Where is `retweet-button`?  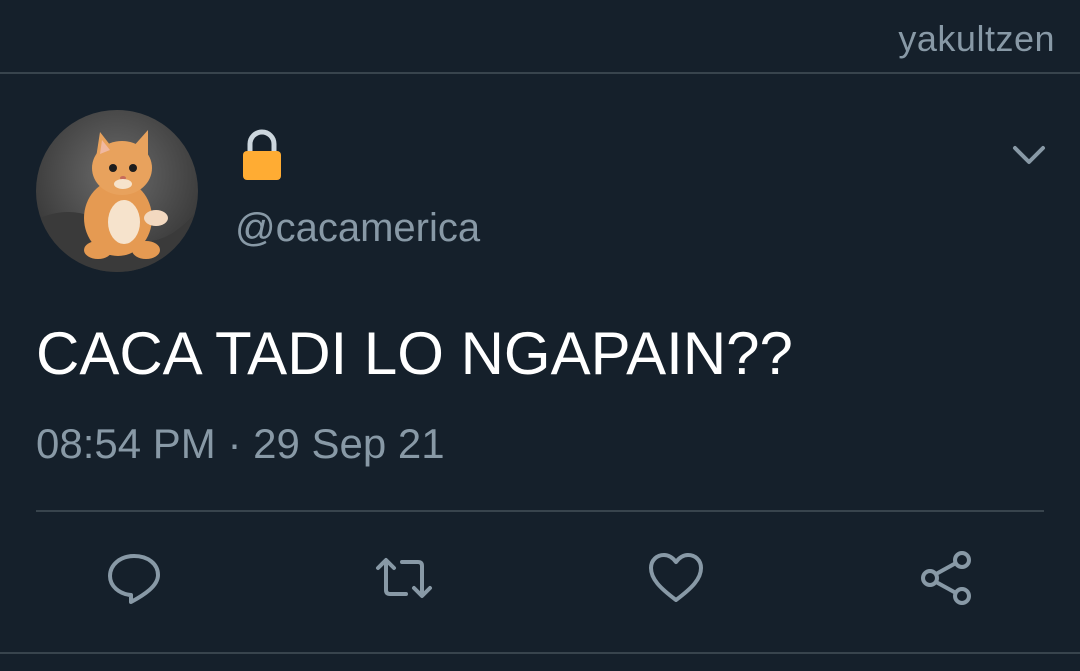 retweet-button is located at coordinates (404, 578).